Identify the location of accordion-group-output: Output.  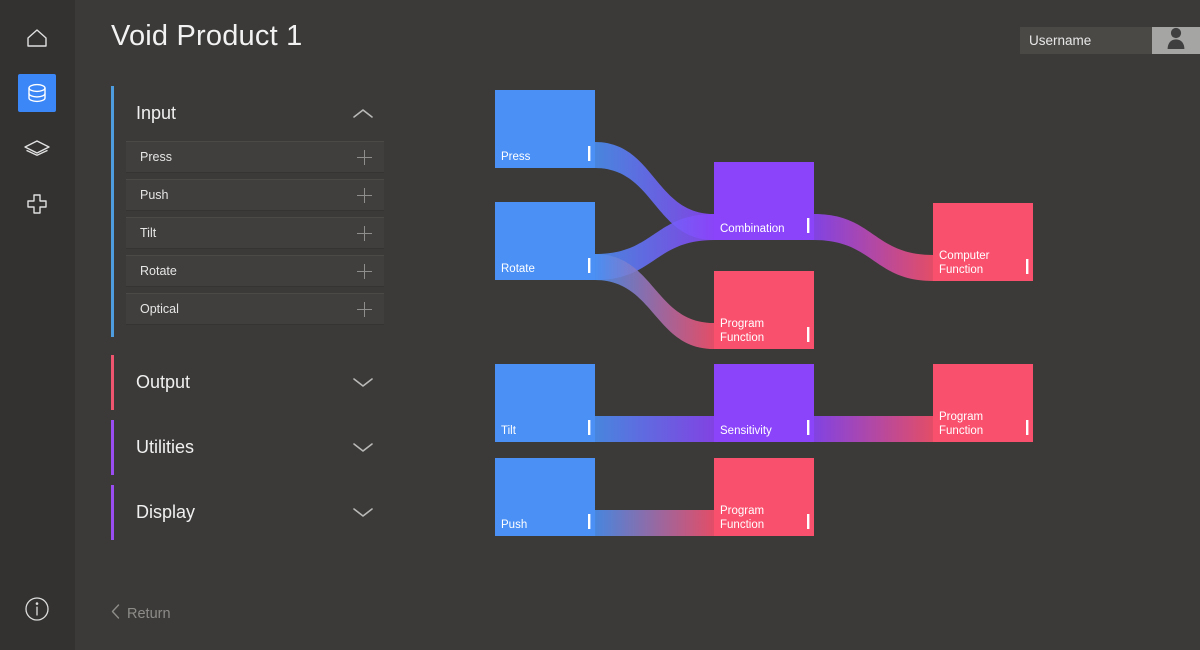
(253, 382).